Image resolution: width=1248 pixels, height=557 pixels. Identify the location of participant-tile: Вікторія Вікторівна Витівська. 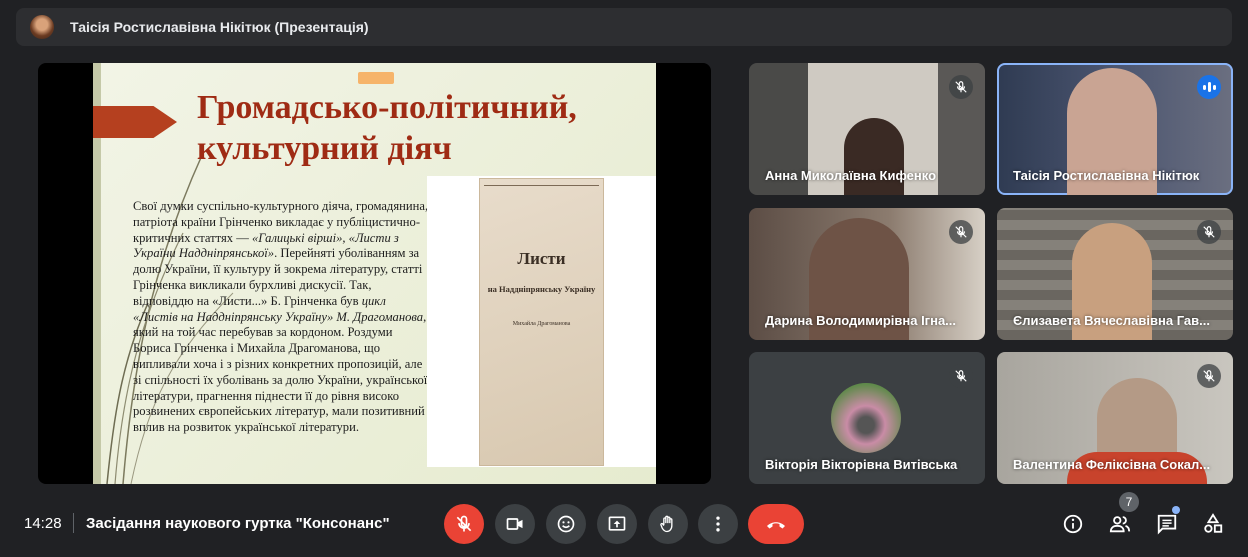
(867, 418).